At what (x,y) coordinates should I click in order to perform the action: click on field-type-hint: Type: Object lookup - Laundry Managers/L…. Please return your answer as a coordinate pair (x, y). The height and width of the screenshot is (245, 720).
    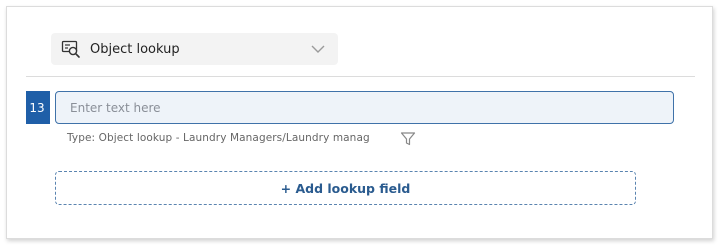
    Looking at the image, I should click on (218, 138).